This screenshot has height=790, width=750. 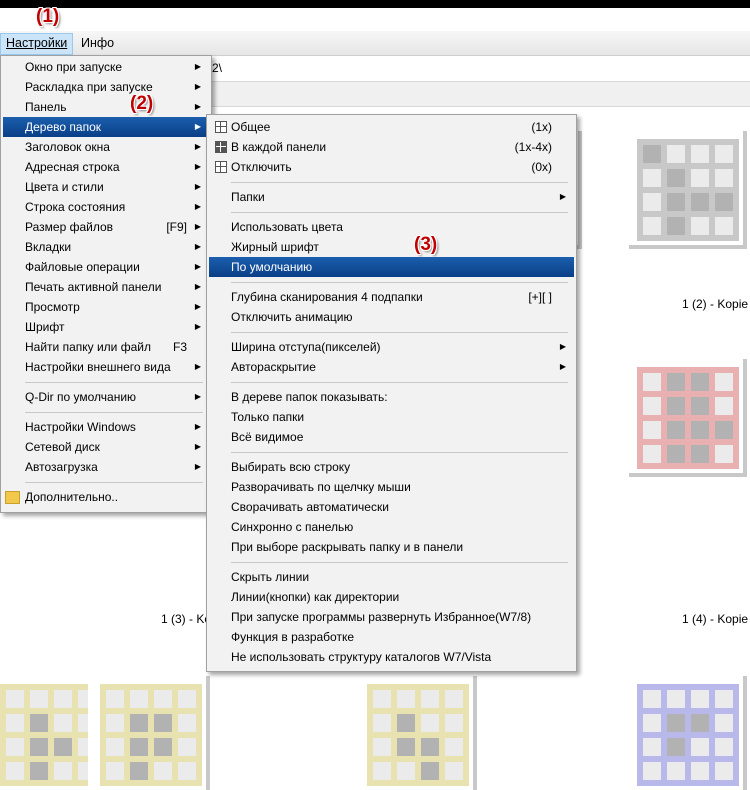 What do you see at coordinates (391, 317) in the screenshot?
I see `folder-tree-menu-item: Отключить анимацию` at bounding box center [391, 317].